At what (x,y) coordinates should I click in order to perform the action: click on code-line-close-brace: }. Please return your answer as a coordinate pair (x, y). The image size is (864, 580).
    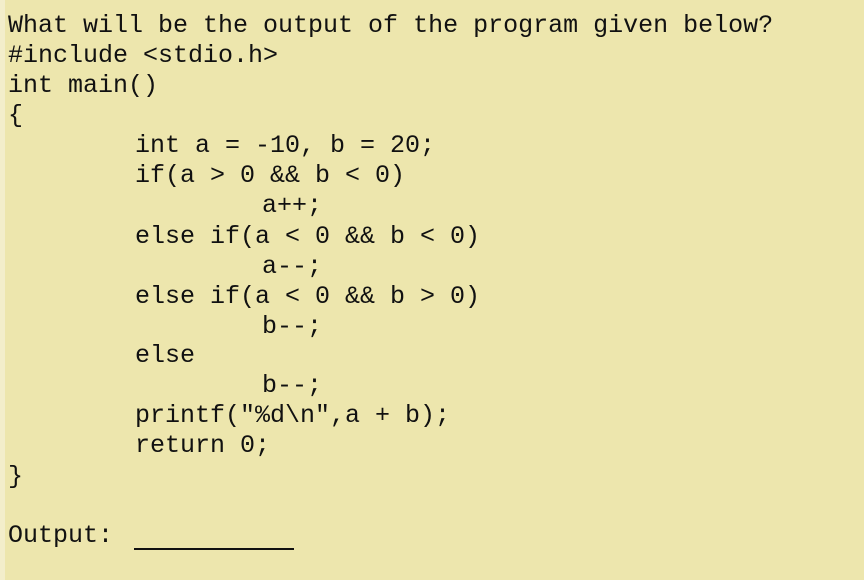
    Looking at the image, I should click on (16, 476).